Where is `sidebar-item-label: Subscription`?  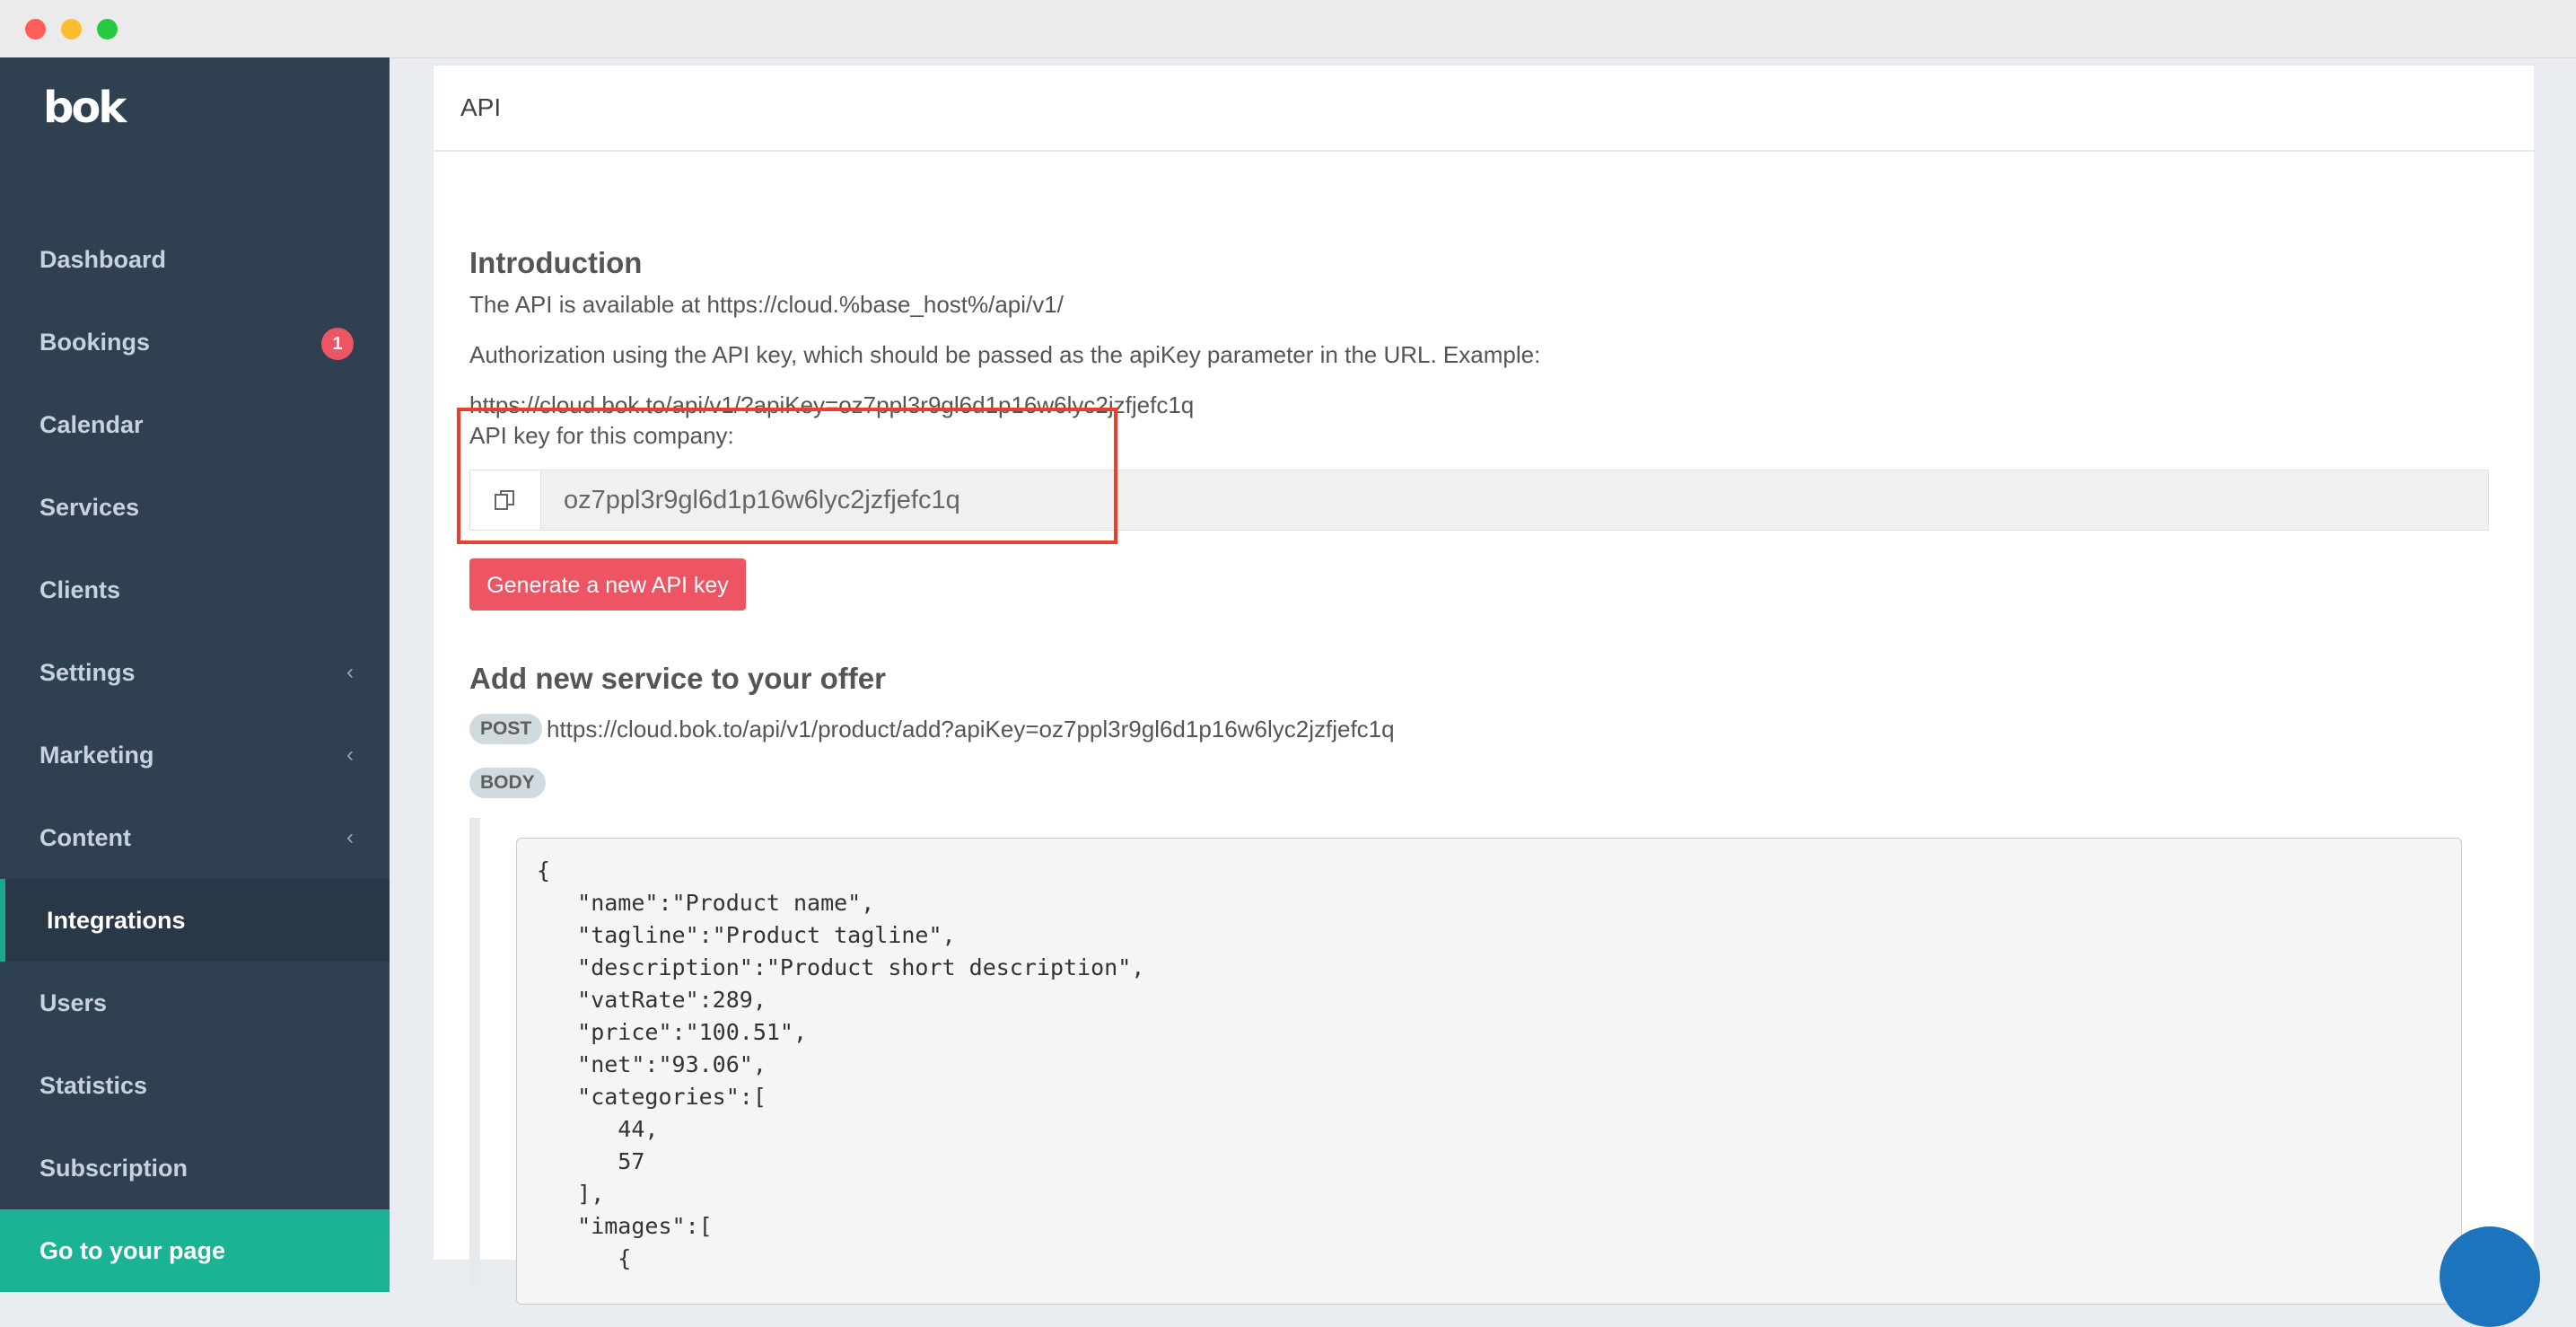
sidebar-item-label: Subscription is located at coordinates (113, 1169).